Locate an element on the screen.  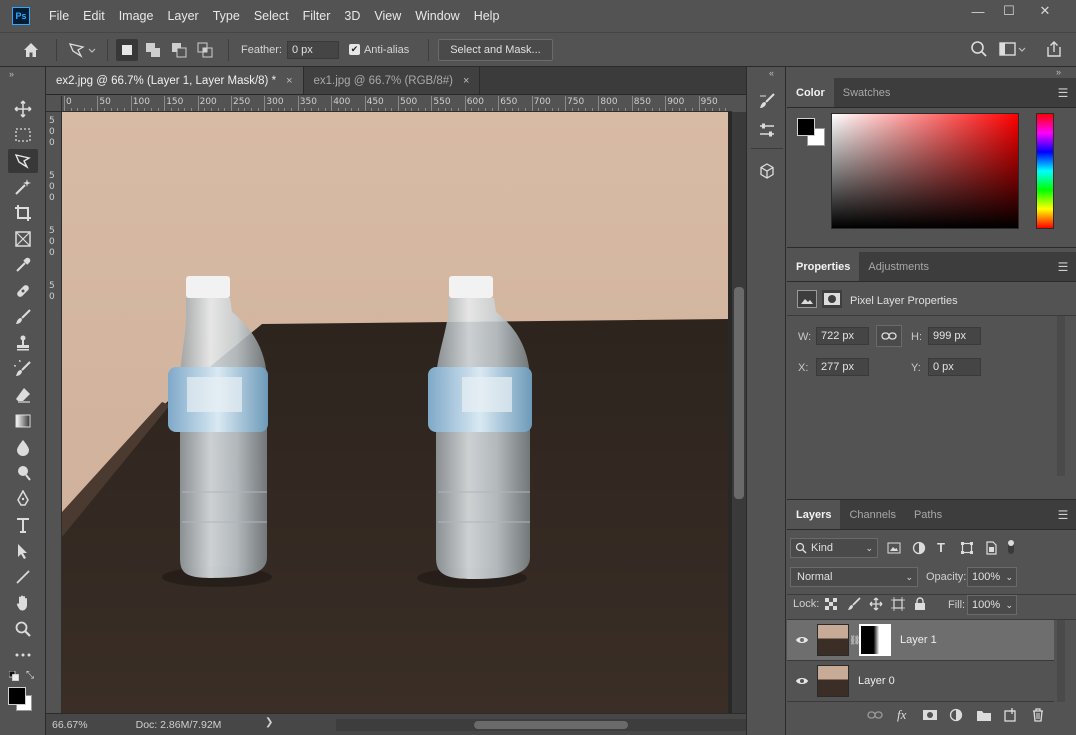
minimize-button: — is located at coordinates (978, 11).